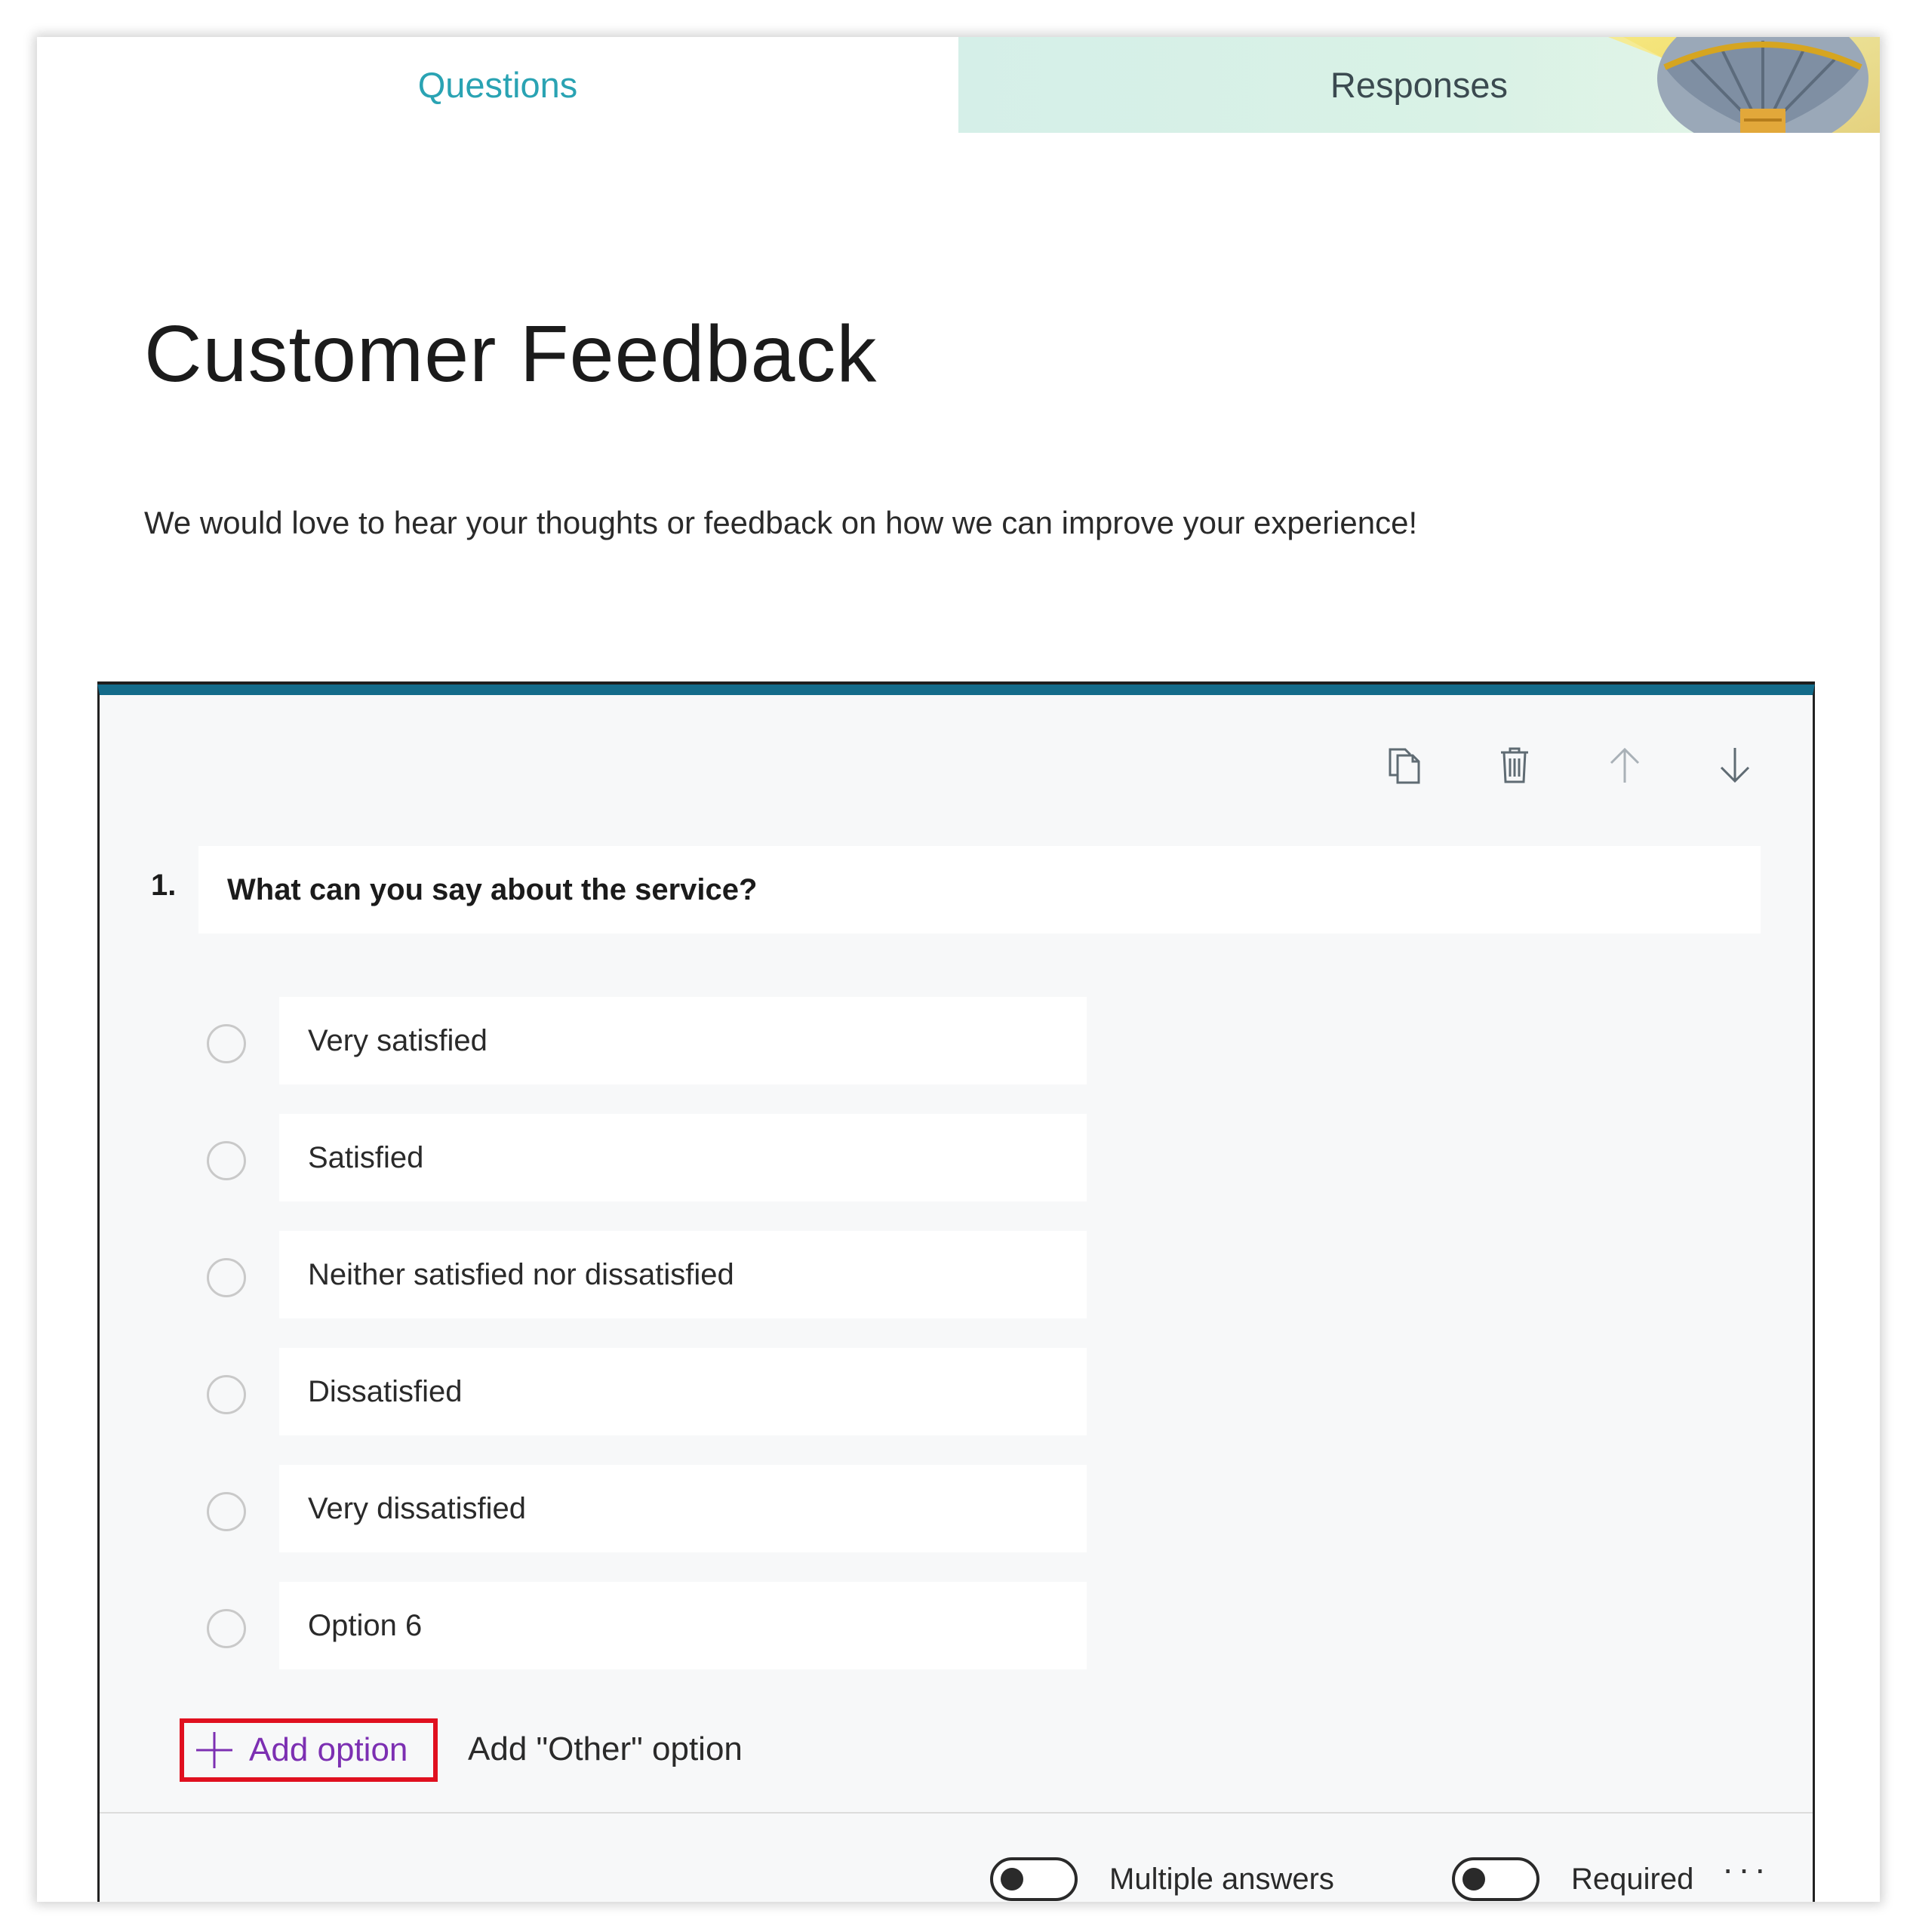 This screenshot has height=1932, width=1910. Describe the element at coordinates (1632, 1879) in the screenshot. I see `required-label: Required` at that location.